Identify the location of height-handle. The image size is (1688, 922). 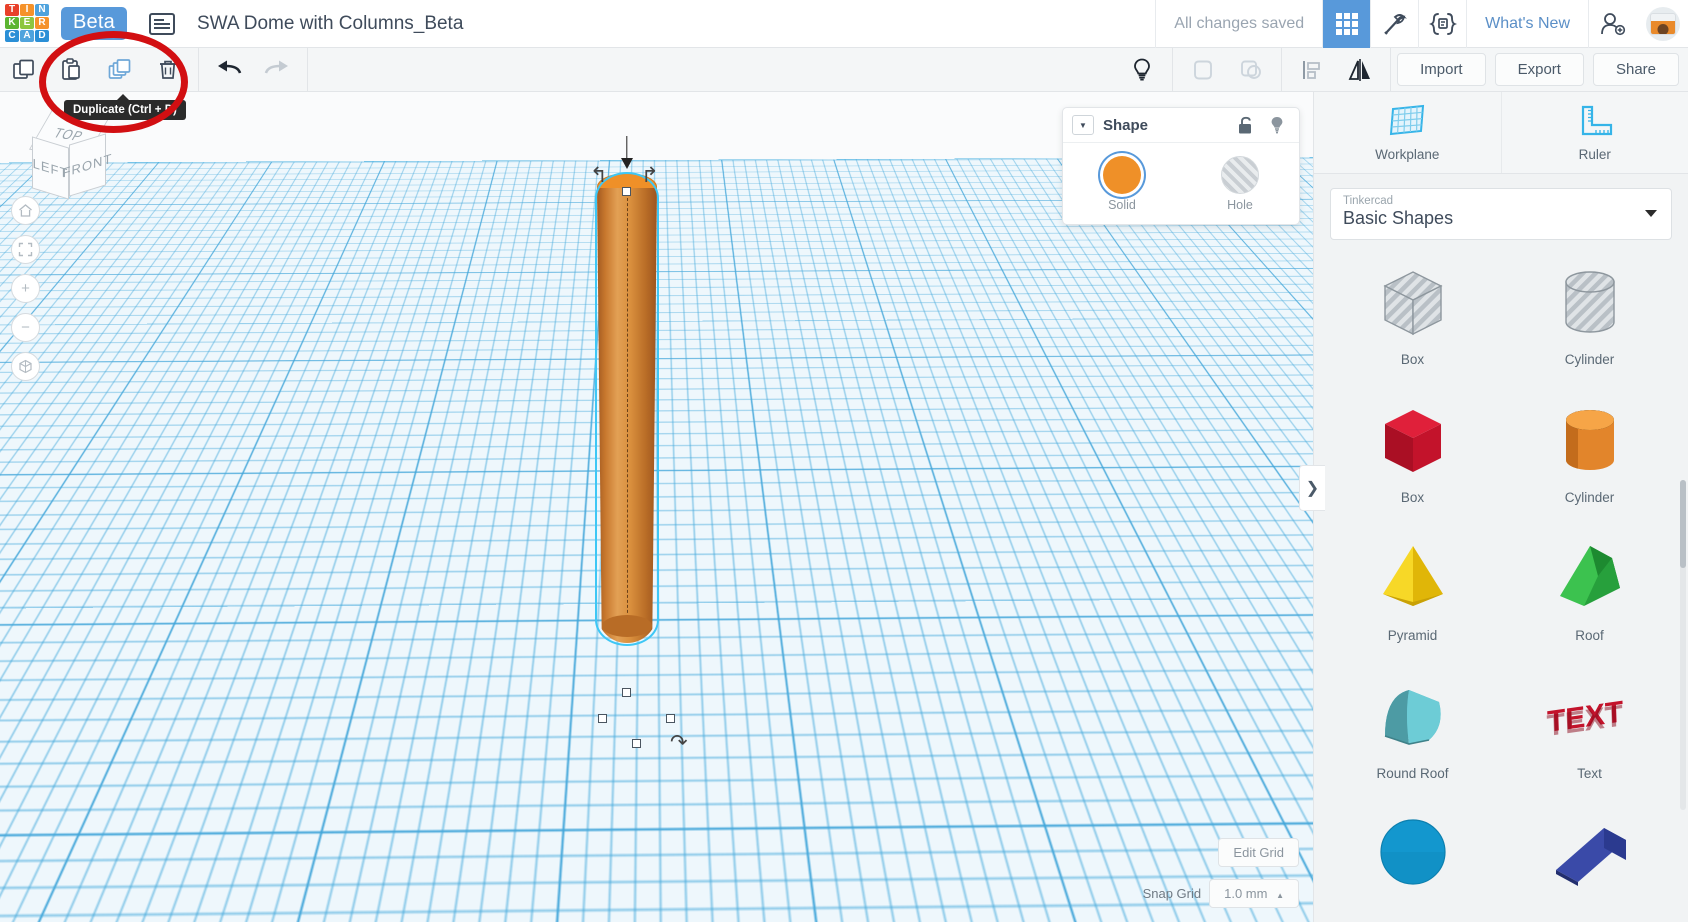
(626, 692).